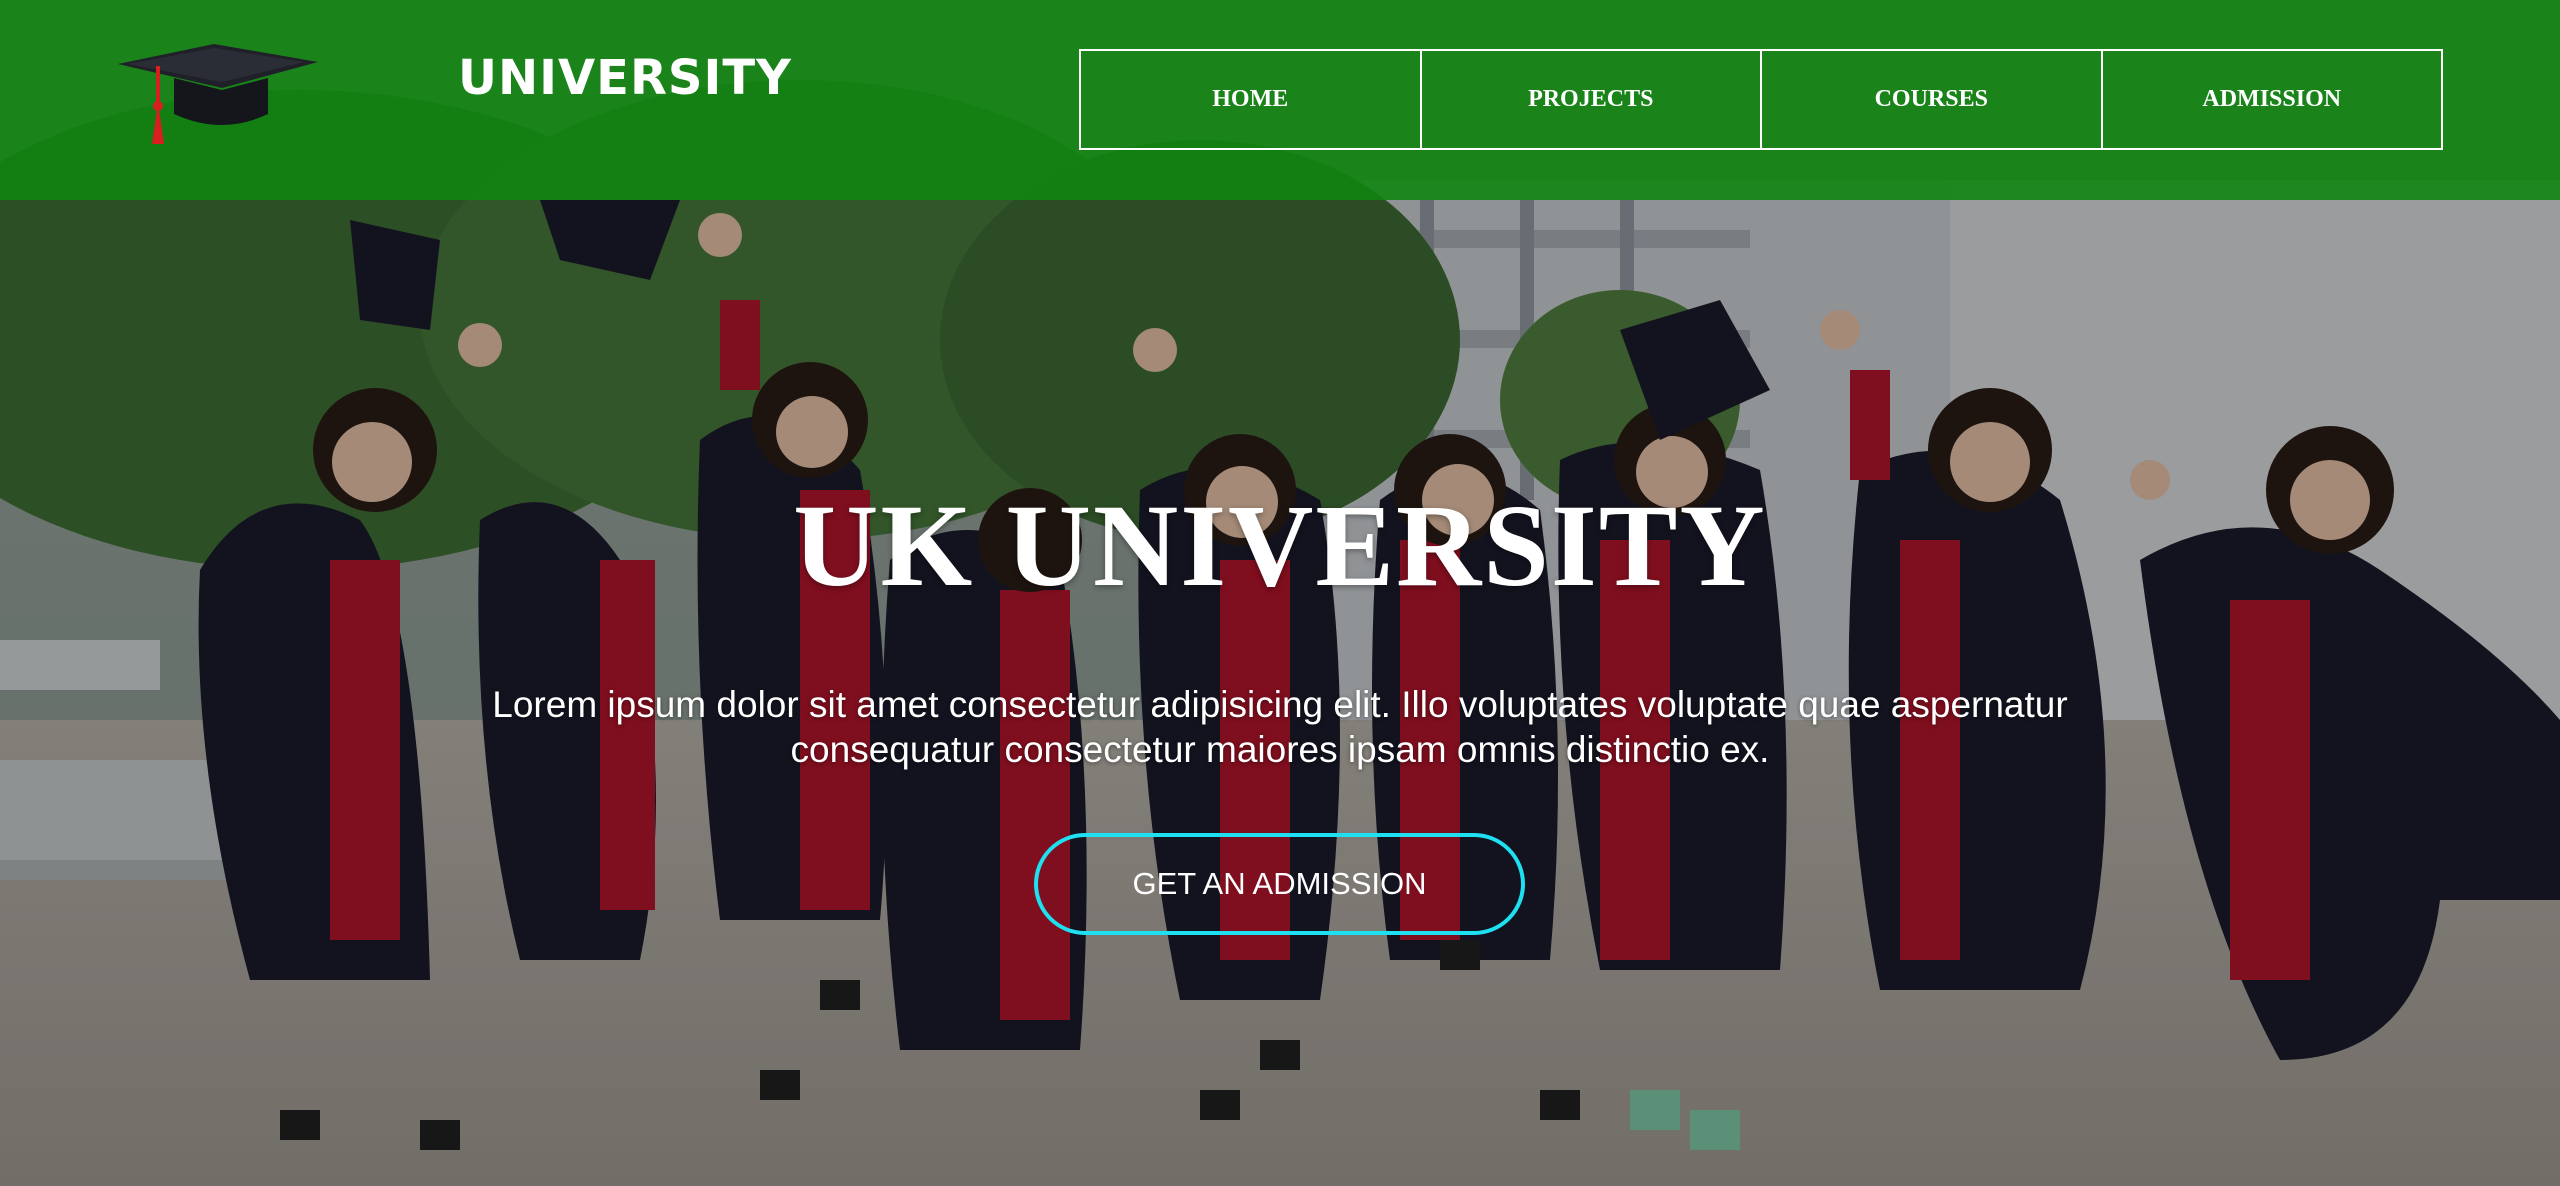 The image size is (2560, 1186). I want to click on nav-courses: COURSES, so click(1931, 99).